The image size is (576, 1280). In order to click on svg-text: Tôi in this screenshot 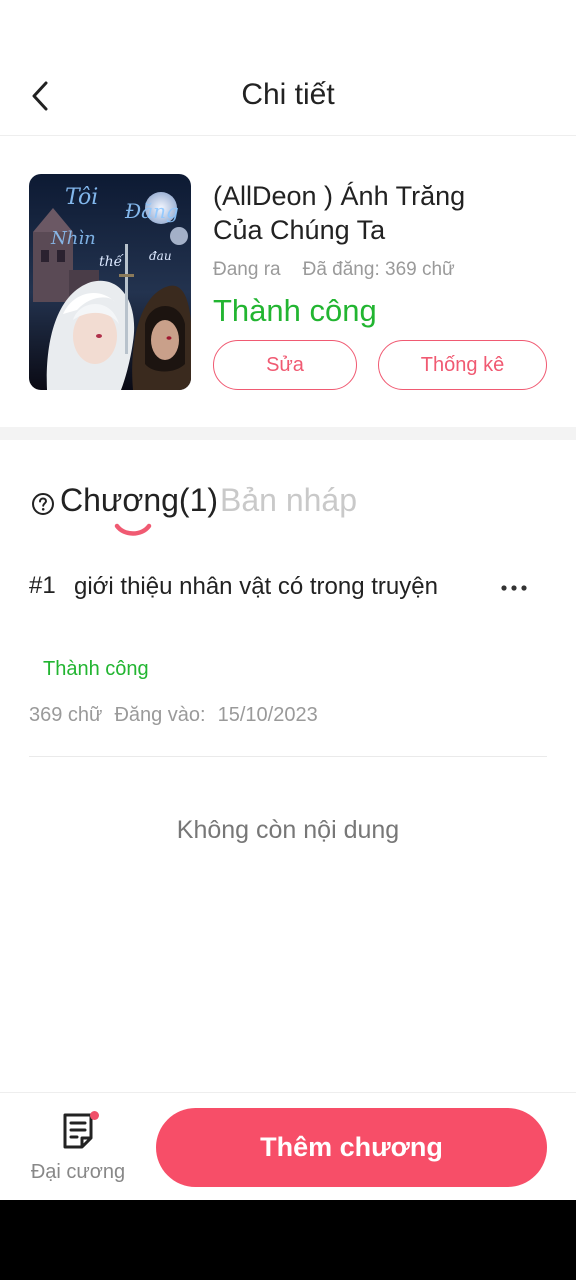, I will do `click(81, 197)`.